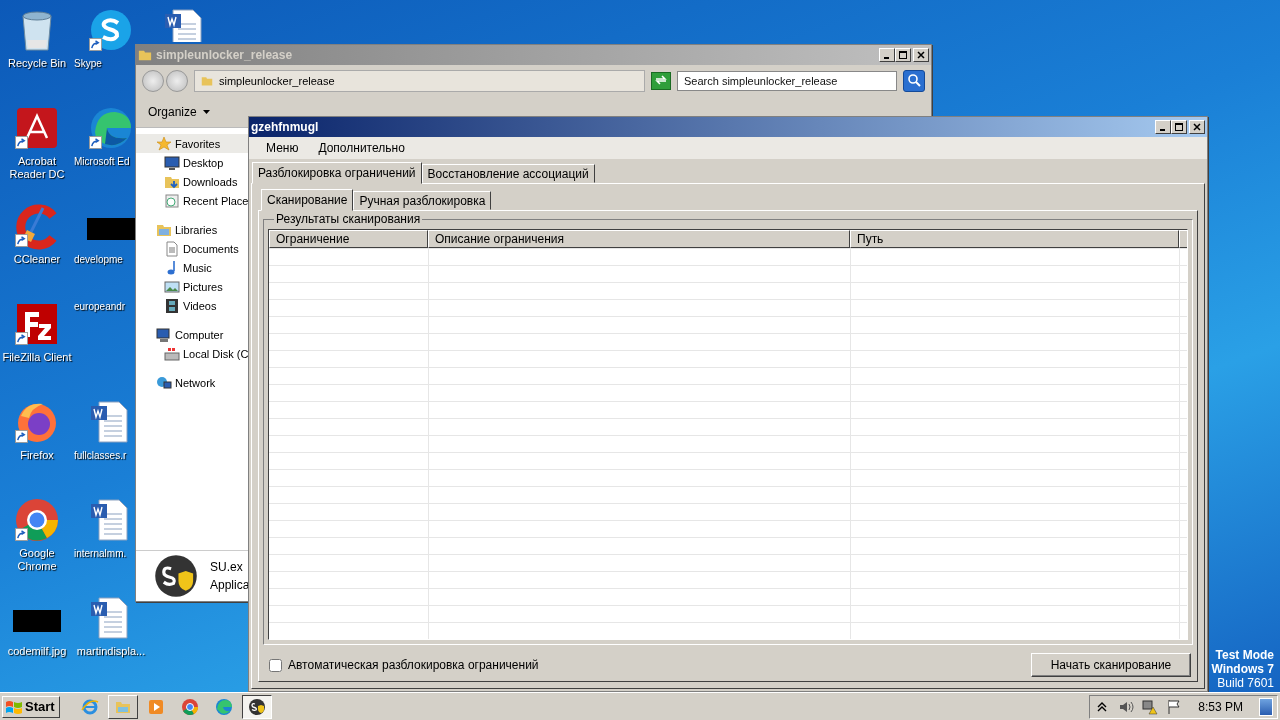 This screenshot has width=1280, height=720. I want to click on file-type: Applica, so click(230, 585).